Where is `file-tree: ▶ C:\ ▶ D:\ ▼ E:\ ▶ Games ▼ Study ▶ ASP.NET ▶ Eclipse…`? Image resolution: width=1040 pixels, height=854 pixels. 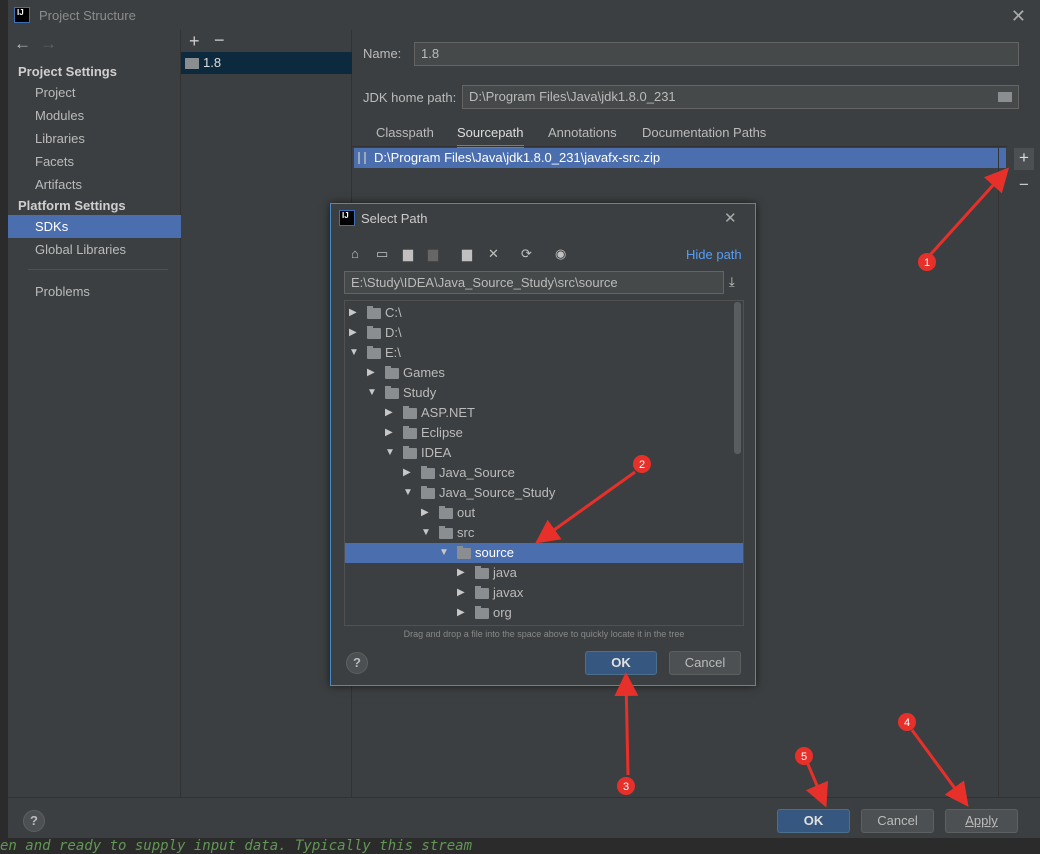 file-tree: ▶ C:\ ▶ D:\ ▼ E:\ ▶ Games ▼ Study ▶ ASP.NET ▶ Eclipse… is located at coordinates (544, 463).